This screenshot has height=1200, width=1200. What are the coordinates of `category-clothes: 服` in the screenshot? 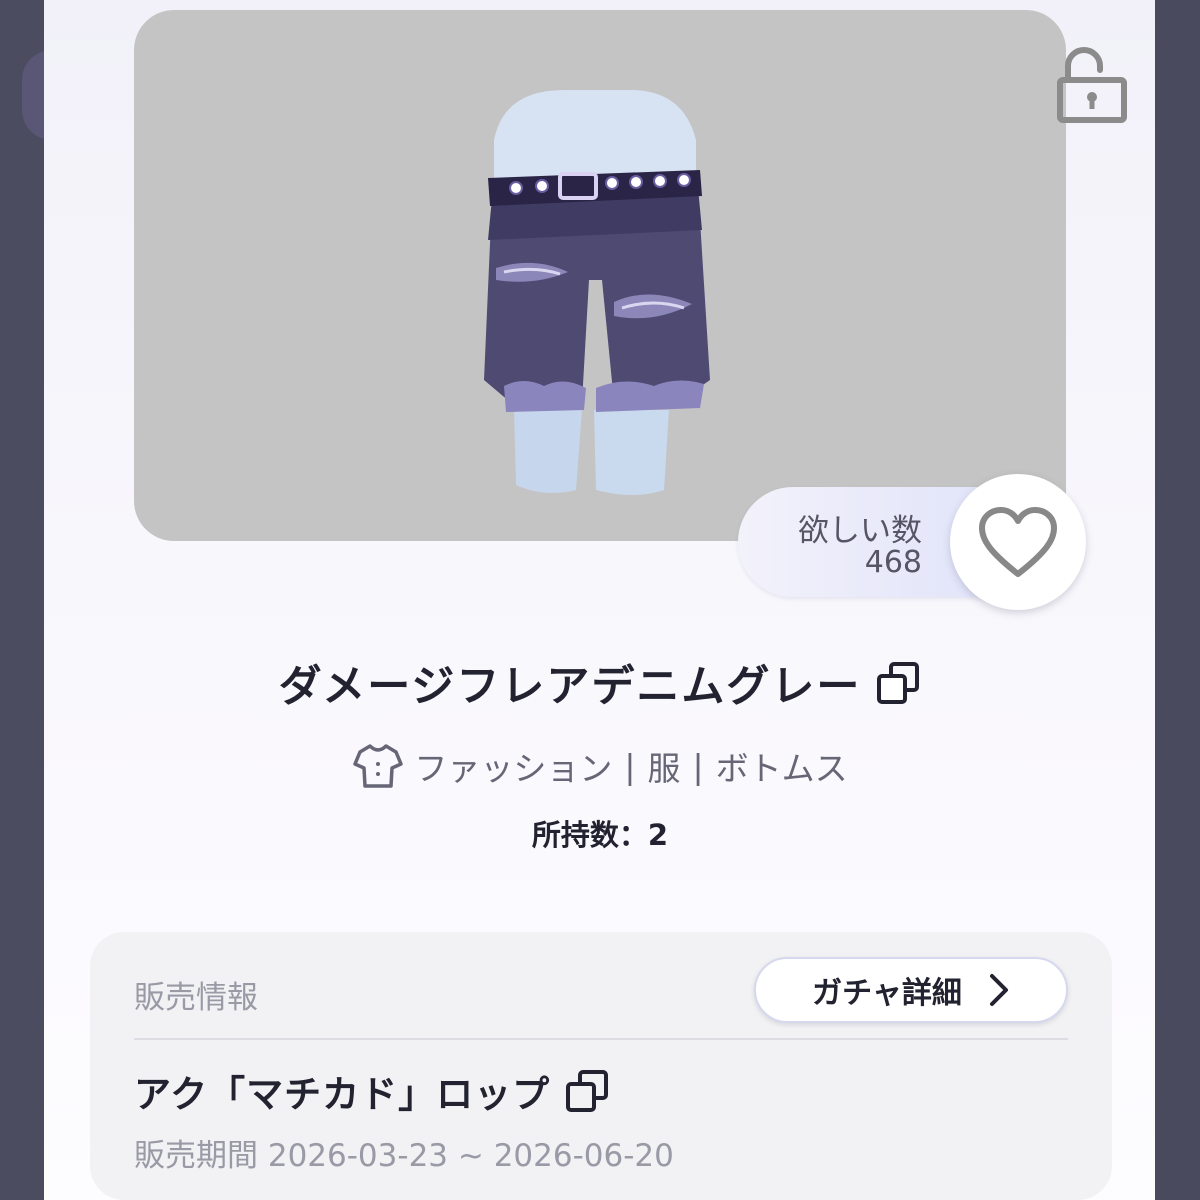 It's located at (664, 768).